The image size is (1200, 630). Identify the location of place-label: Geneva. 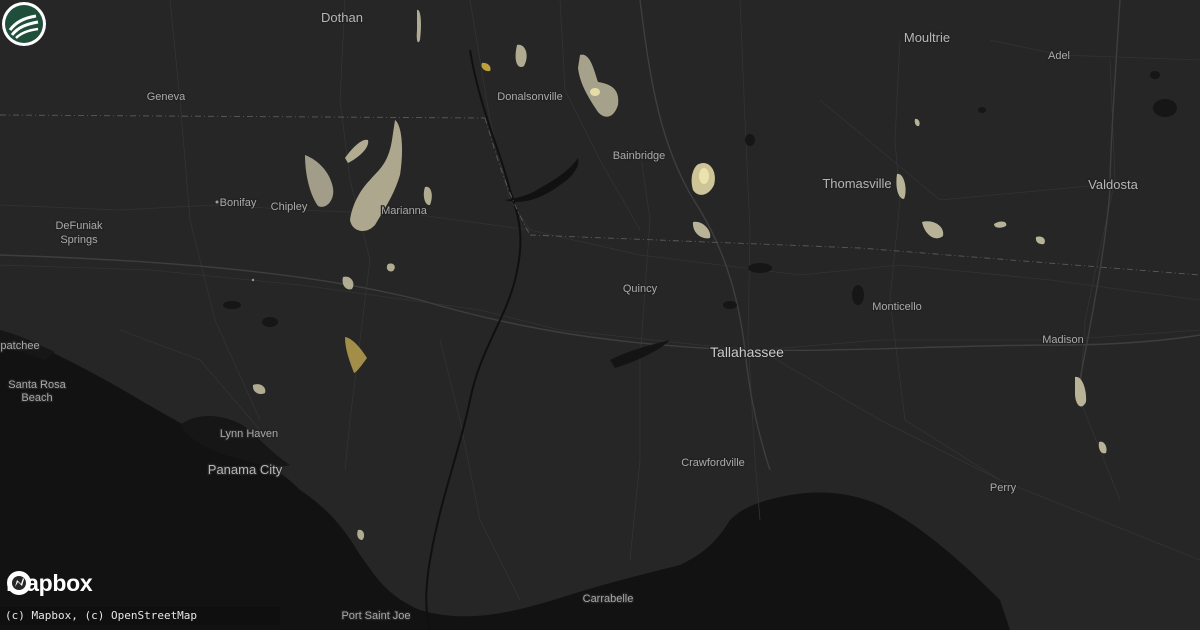
(166, 97).